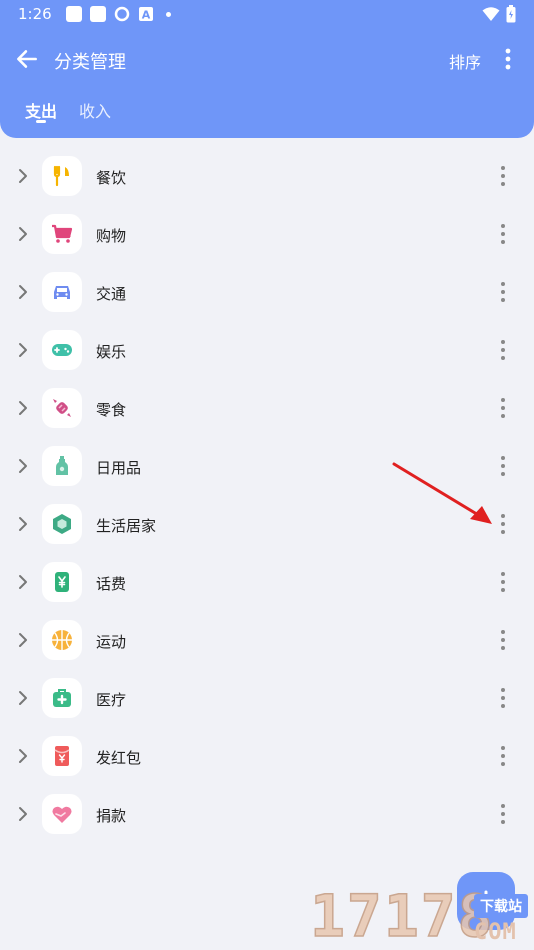 The height and width of the screenshot is (950, 534). Describe the element at coordinates (41, 110) in the screenshot. I see `tab-expense: 支出` at that location.